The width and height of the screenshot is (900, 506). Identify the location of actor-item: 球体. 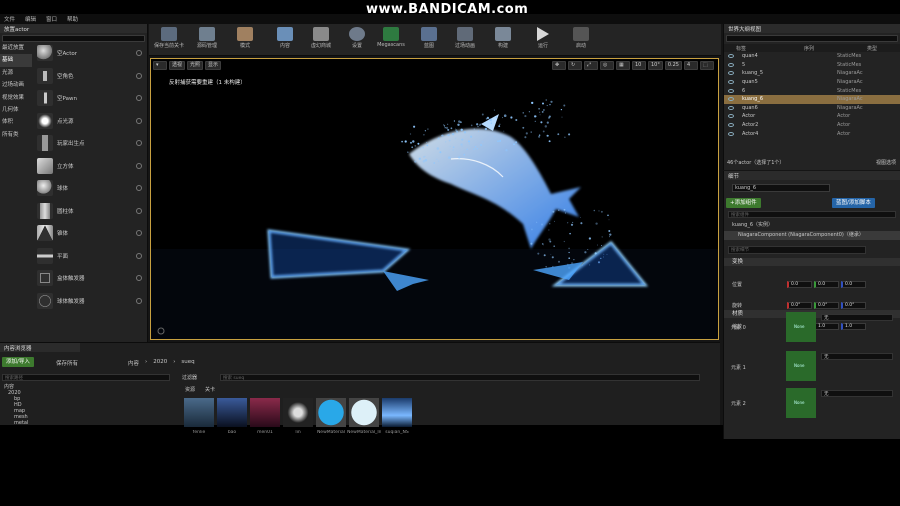
(90, 188).